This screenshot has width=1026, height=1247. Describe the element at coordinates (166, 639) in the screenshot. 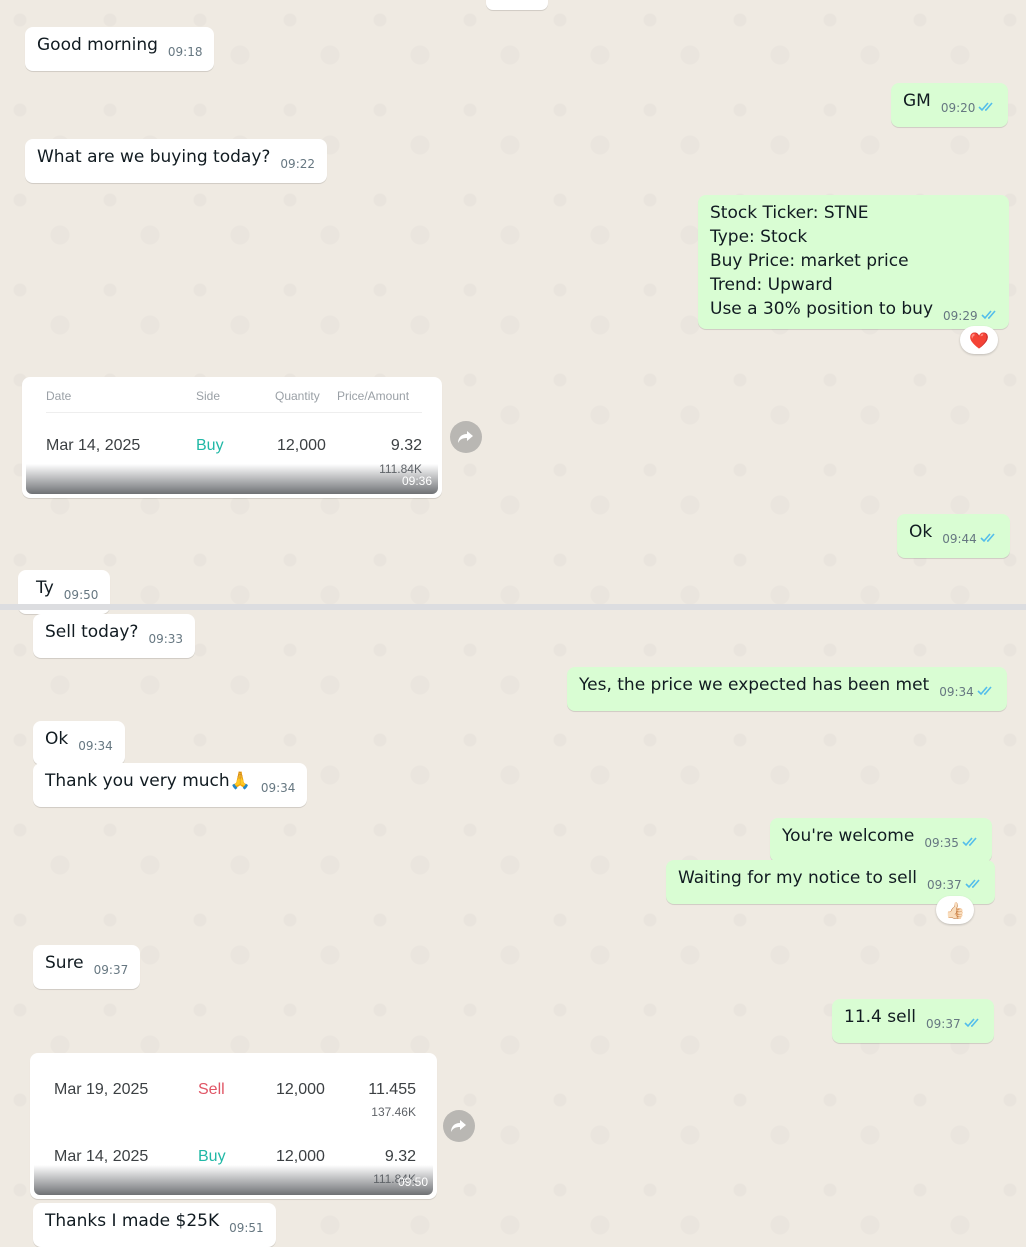

I see `message-time: 09:33` at that location.